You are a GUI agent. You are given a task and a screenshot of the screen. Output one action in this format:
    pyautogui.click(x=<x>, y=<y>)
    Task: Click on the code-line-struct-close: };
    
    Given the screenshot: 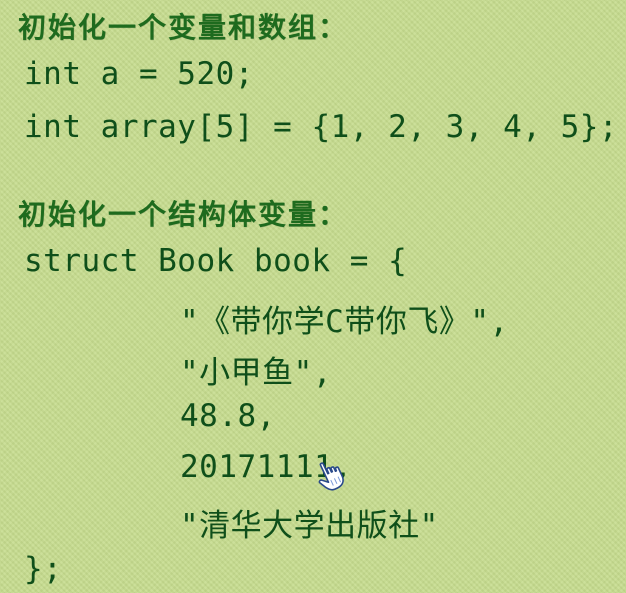 What is the action you would take?
    pyautogui.click(x=43, y=569)
    